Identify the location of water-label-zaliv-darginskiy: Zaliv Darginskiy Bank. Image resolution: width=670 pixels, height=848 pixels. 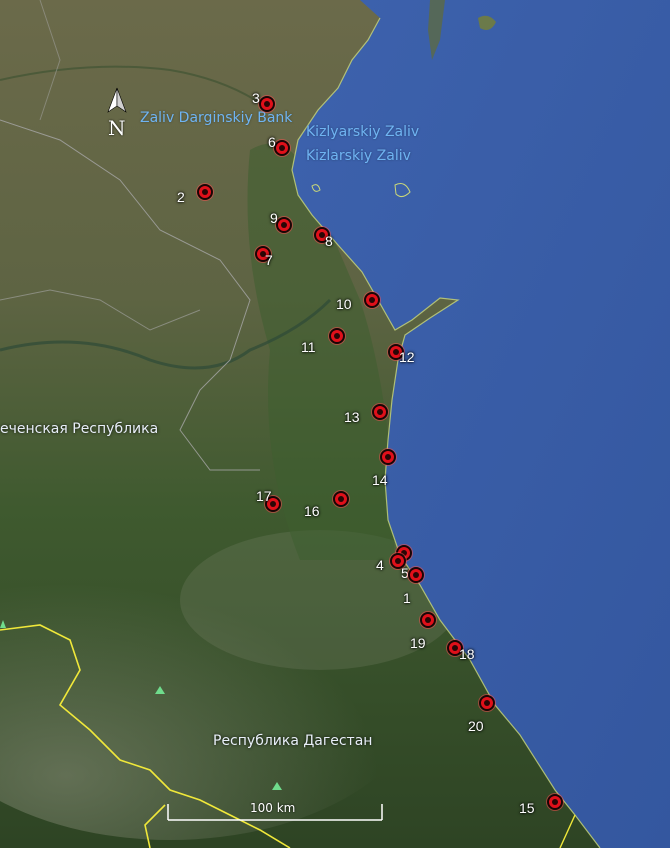
(216, 118).